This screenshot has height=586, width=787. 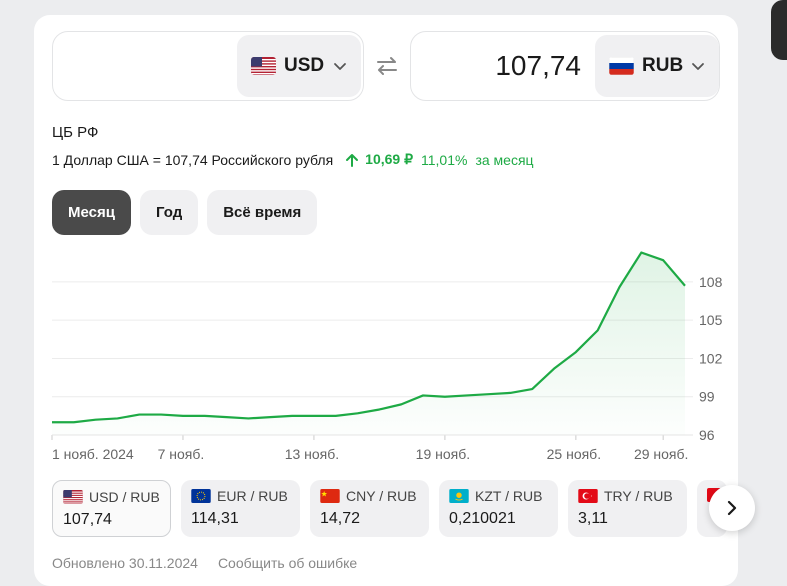 What do you see at coordinates (87, 519) in the screenshot?
I see `pair-value: 107,74` at bounding box center [87, 519].